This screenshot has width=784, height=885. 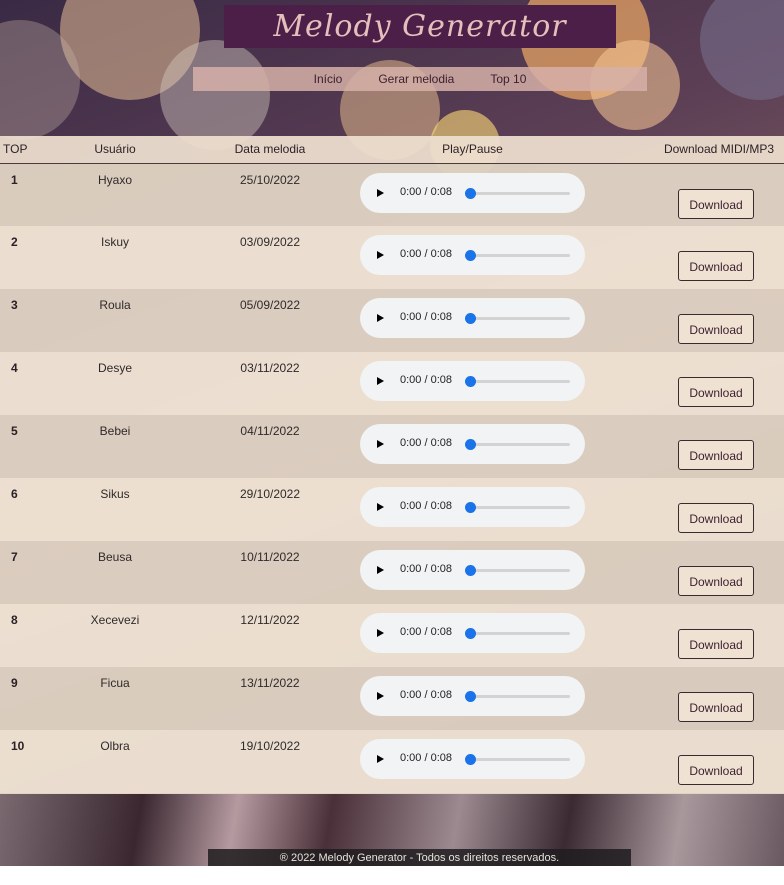 What do you see at coordinates (270, 620) in the screenshot?
I see `date-cell: 12/11/2022` at bounding box center [270, 620].